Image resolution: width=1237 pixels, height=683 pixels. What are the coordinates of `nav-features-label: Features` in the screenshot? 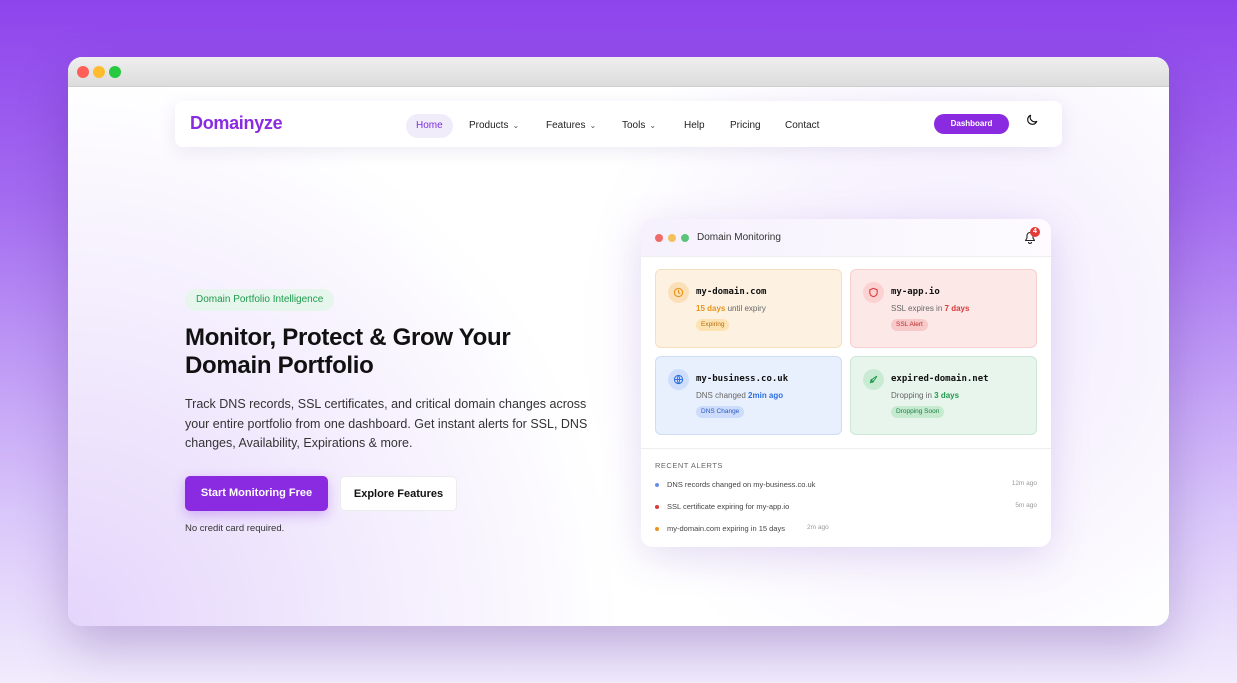 It's located at (566, 125).